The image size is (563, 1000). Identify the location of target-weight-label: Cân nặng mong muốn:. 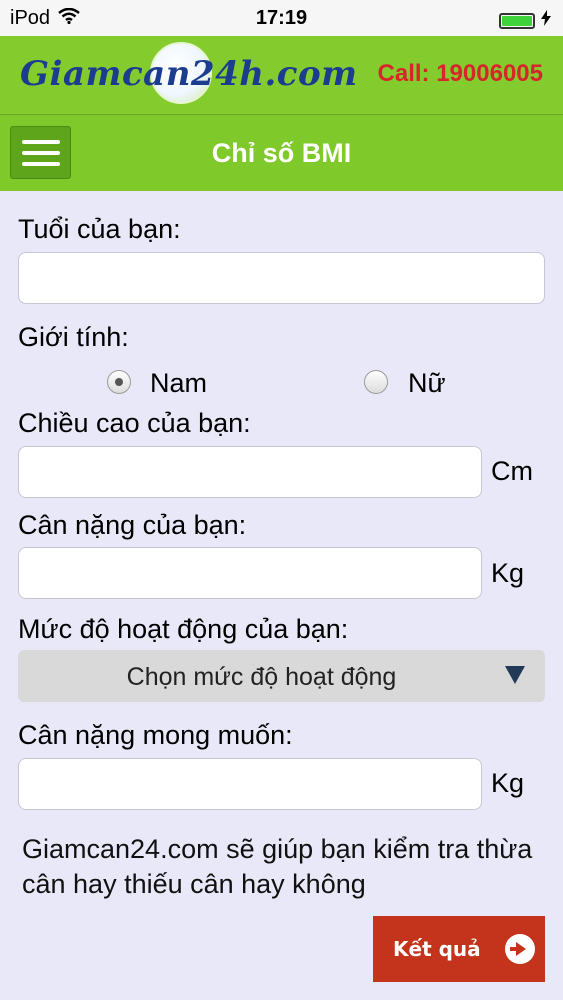
(155, 735).